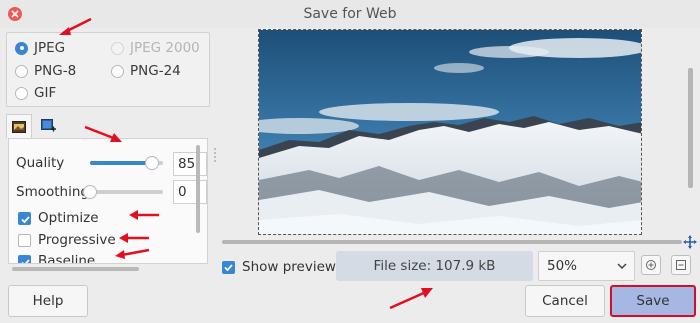 The width and height of the screenshot is (700, 323). I want to click on image-settings-icon, so click(19, 126).